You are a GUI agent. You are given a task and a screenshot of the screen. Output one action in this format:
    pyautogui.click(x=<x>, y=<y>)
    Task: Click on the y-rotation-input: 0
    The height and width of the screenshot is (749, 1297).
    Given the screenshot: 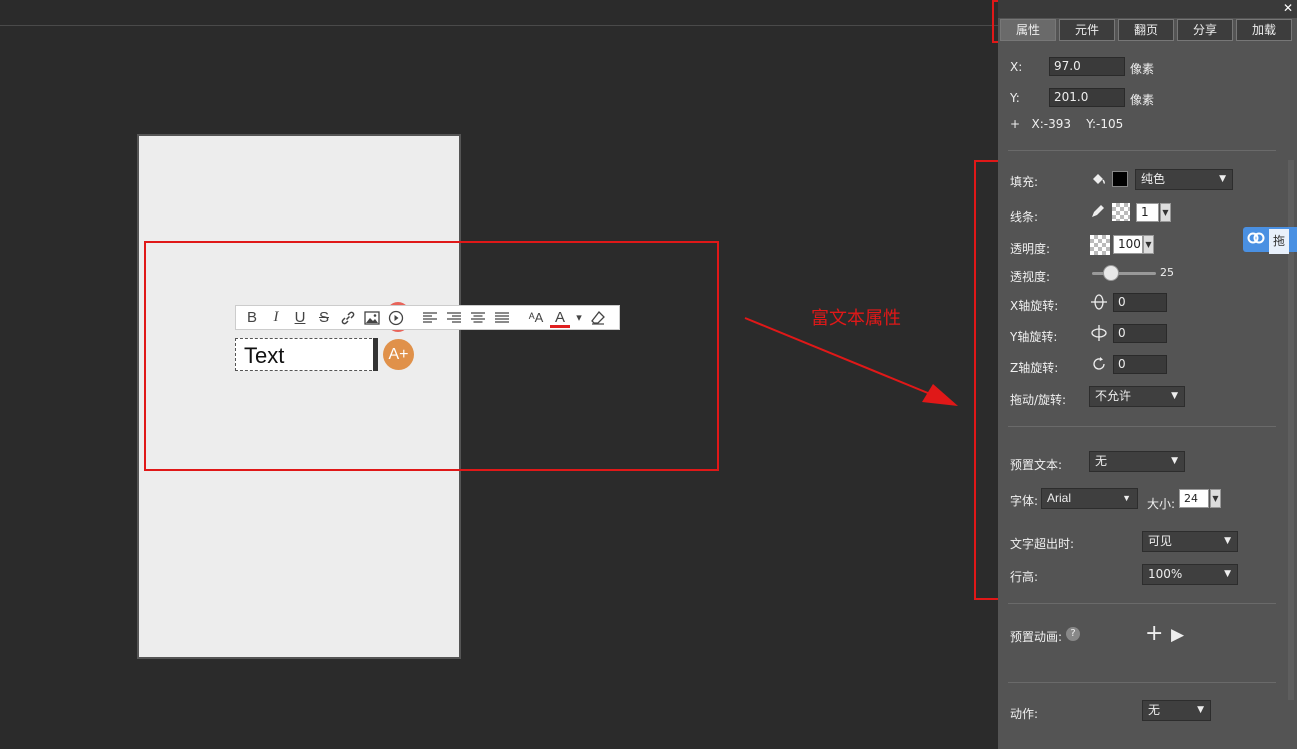 What is the action you would take?
    pyautogui.click(x=1140, y=333)
    